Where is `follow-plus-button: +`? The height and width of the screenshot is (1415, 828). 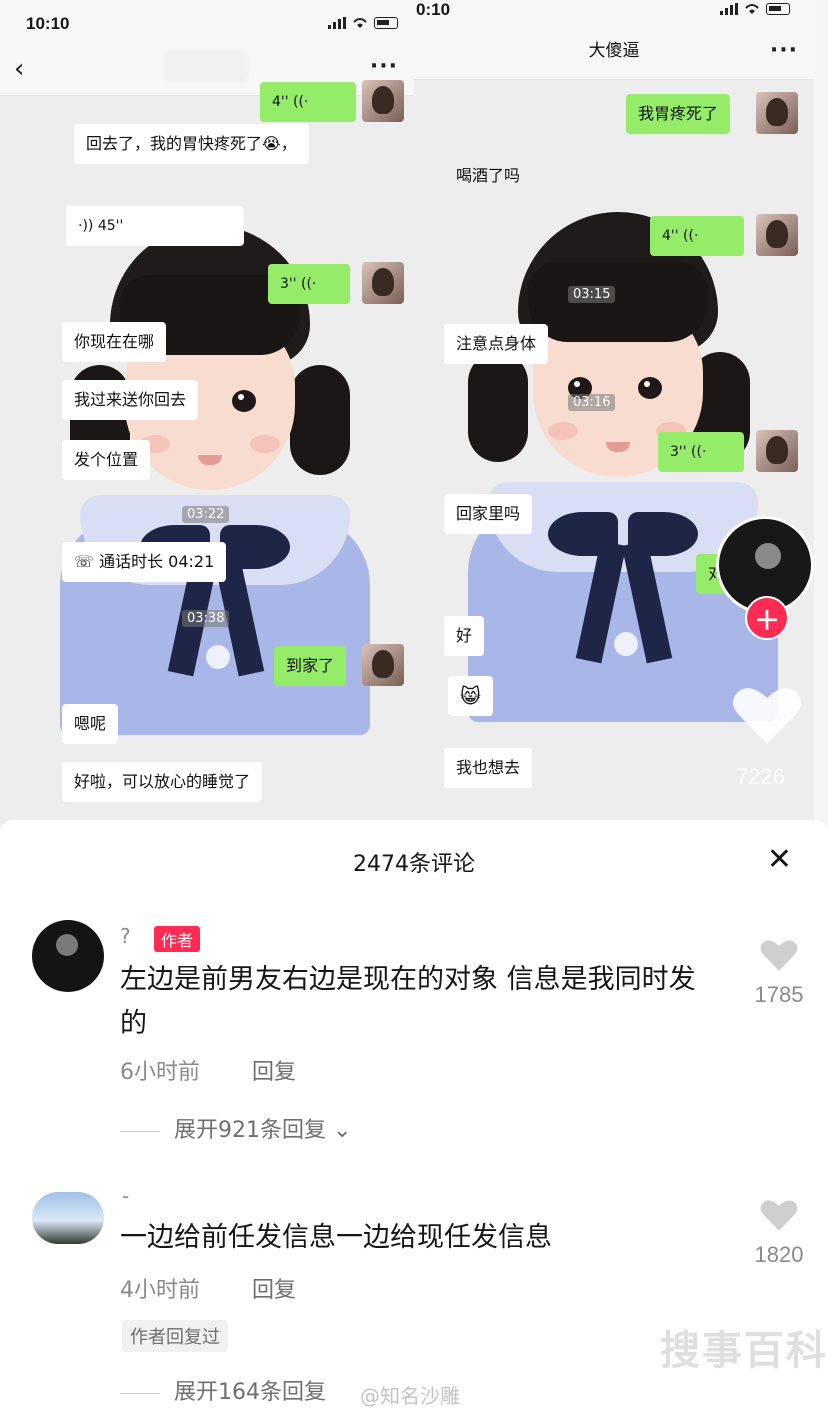 follow-plus-button: + is located at coordinates (767, 618).